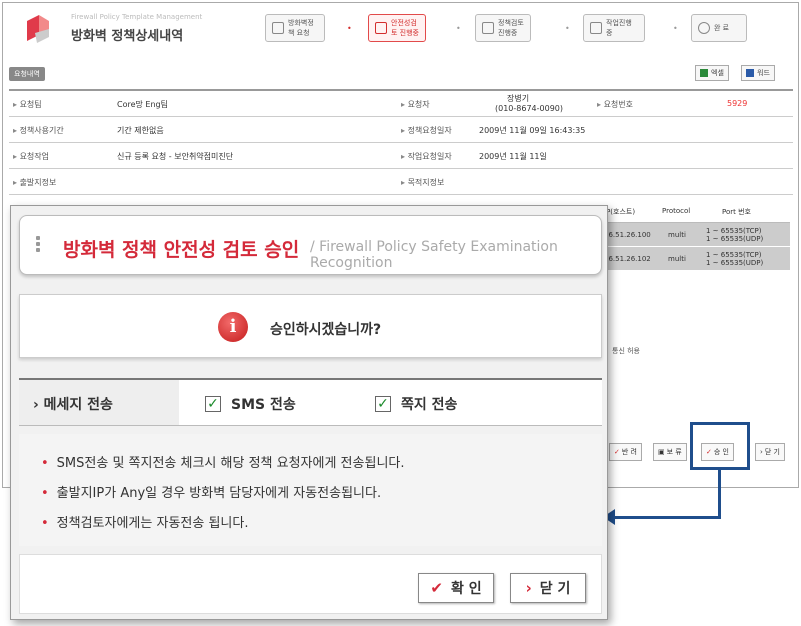  I want to click on source-label: 출발지정보, so click(35, 182).